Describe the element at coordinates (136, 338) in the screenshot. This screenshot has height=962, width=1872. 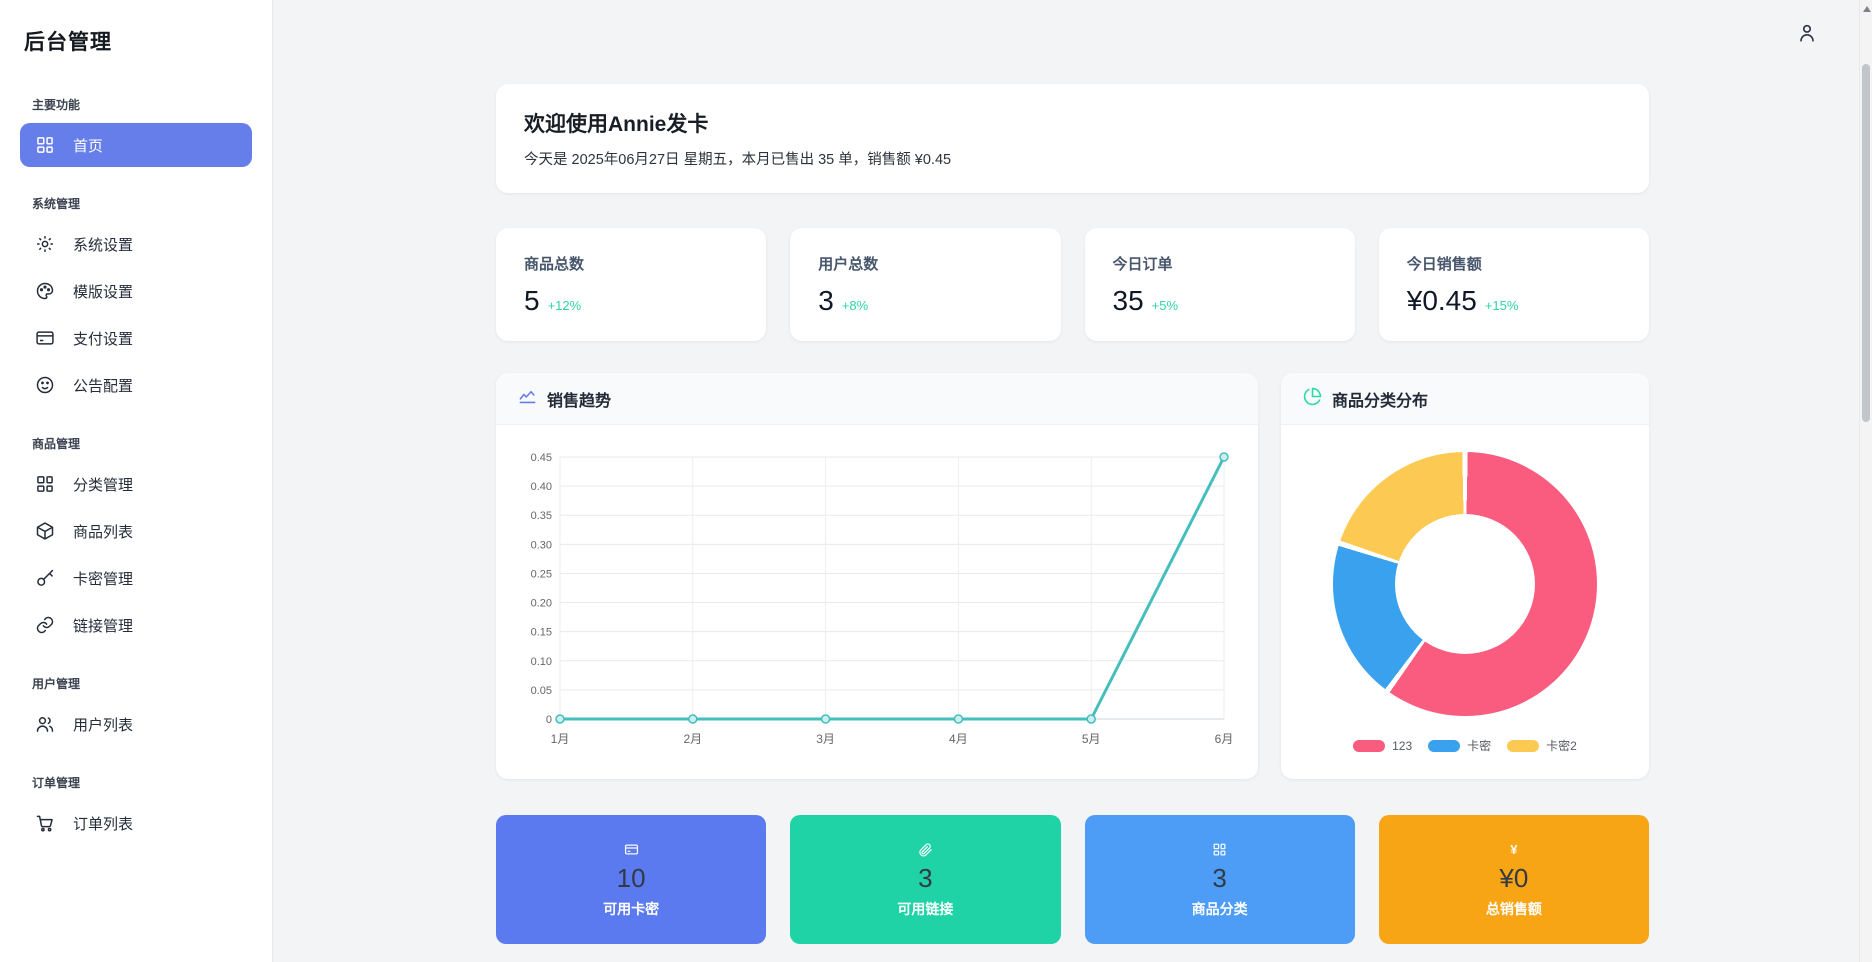
I see `sidebar-item-payment-settings: 支付设置` at that location.